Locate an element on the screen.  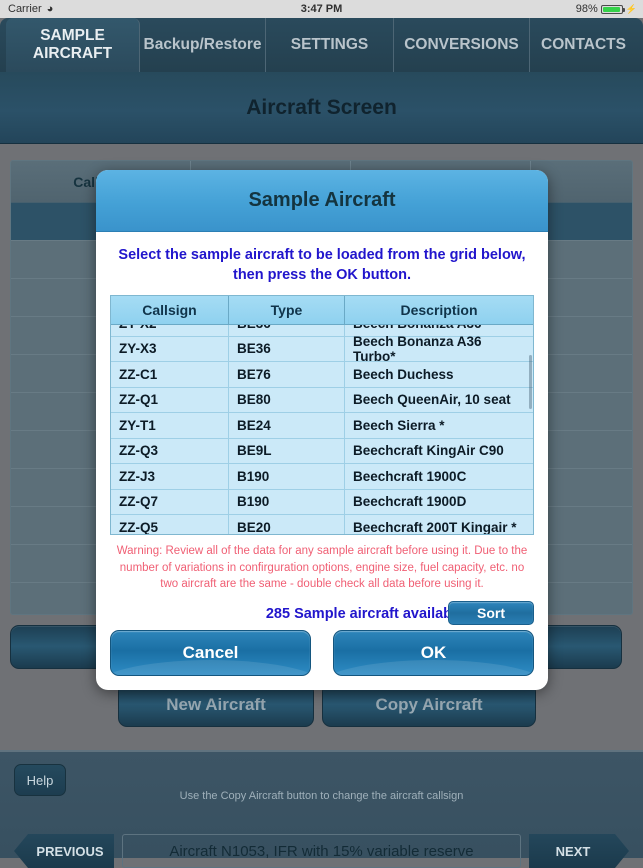
dialog-title: Sample Aircraft is located at coordinates (322, 201).